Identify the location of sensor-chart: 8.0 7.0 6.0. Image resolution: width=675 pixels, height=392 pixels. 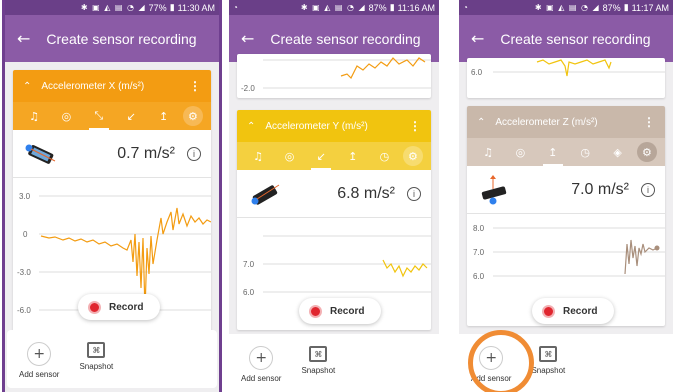
(566, 259).